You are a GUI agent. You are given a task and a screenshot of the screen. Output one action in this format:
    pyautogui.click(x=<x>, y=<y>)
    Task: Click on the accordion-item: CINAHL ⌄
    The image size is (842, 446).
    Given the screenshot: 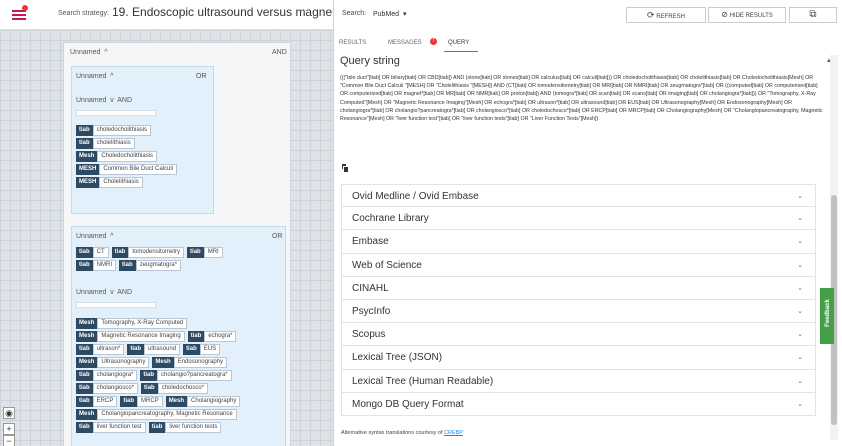 What is the action you would take?
    pyautogui.click(x=578, y=288)
    